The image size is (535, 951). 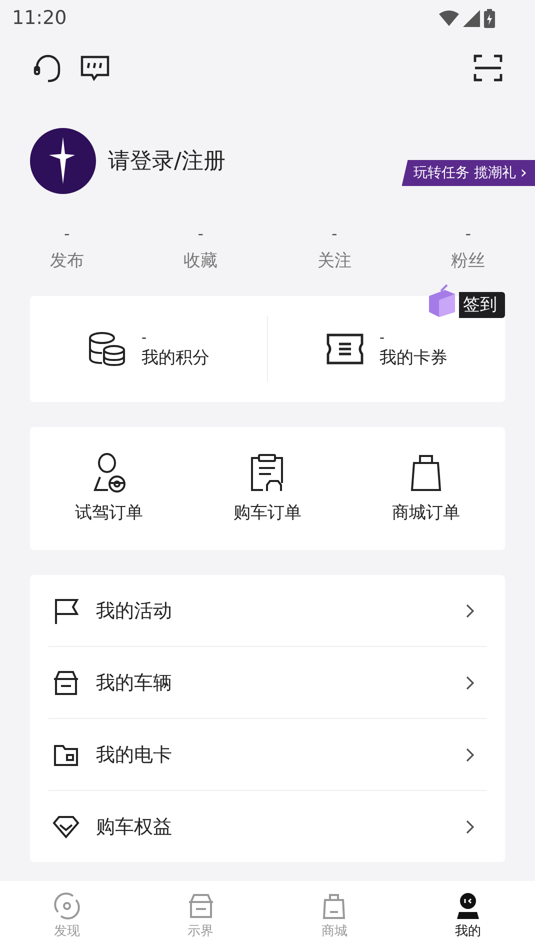 I want to click on stat-label: 粉丝, so click(x=468, y=260).